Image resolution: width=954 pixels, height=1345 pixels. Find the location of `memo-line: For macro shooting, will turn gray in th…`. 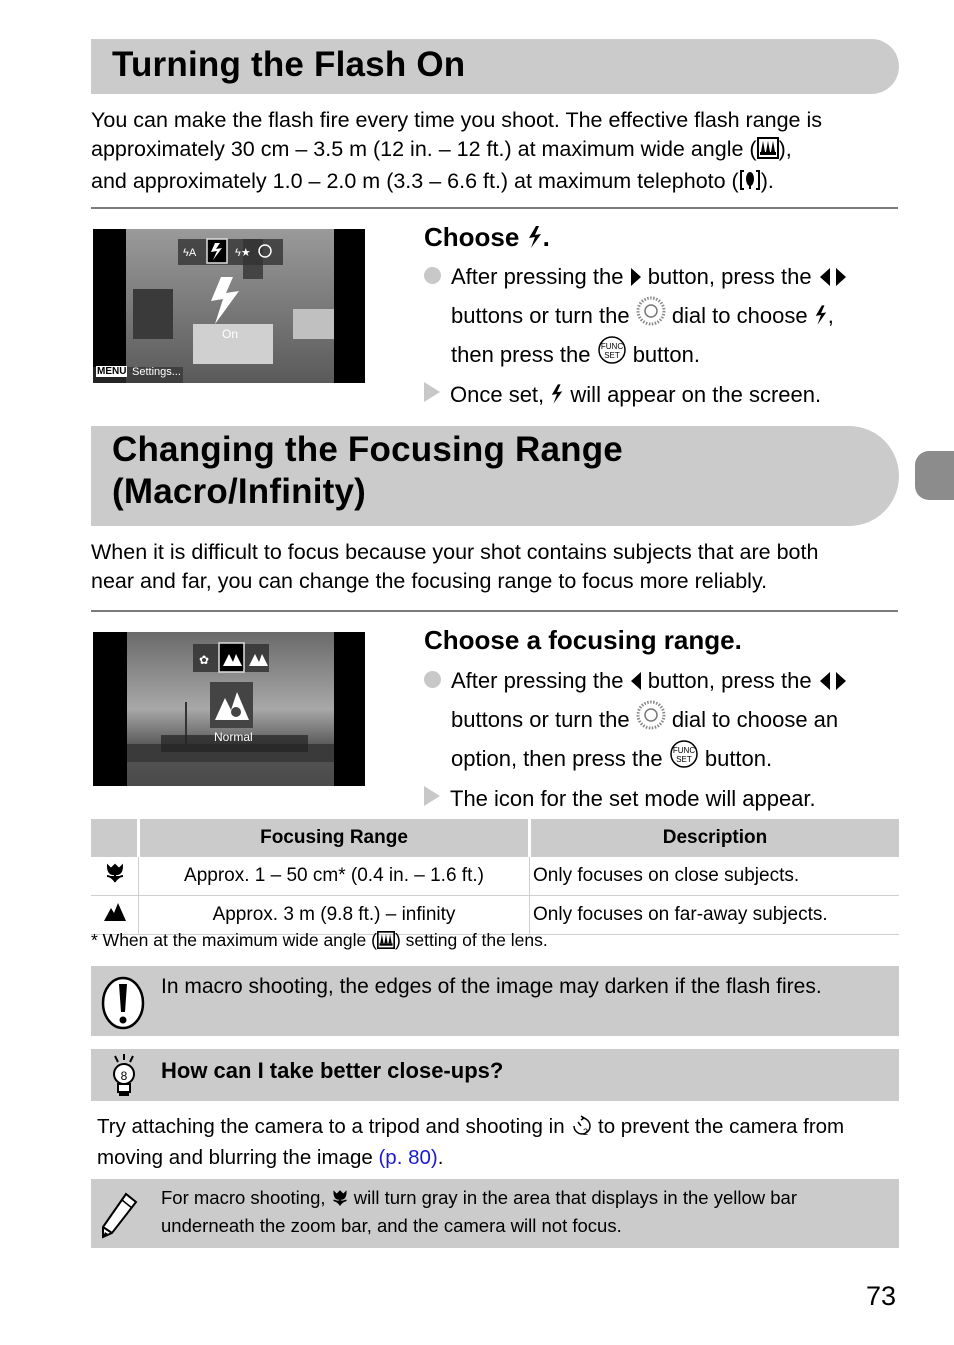

memo-line: For macro shooting, will turn gray in th… is located at coordinates (479, 1199).